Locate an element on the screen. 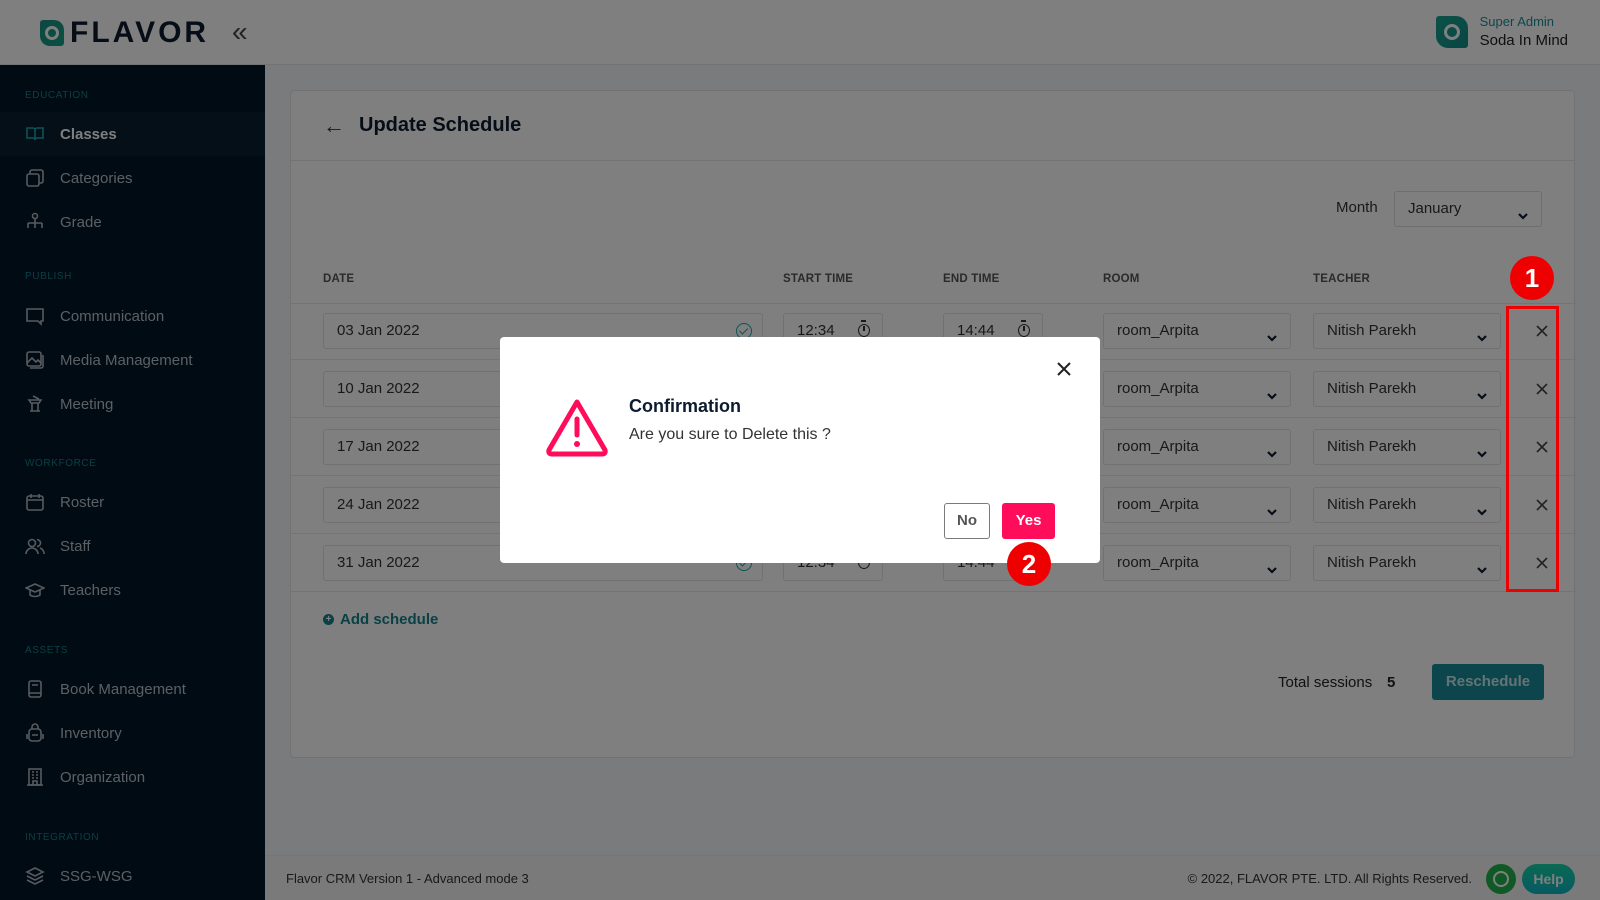 This screenshot has height=900, width=1600. annotation-marker-1: 1 is located at coordinates (1532, 278).